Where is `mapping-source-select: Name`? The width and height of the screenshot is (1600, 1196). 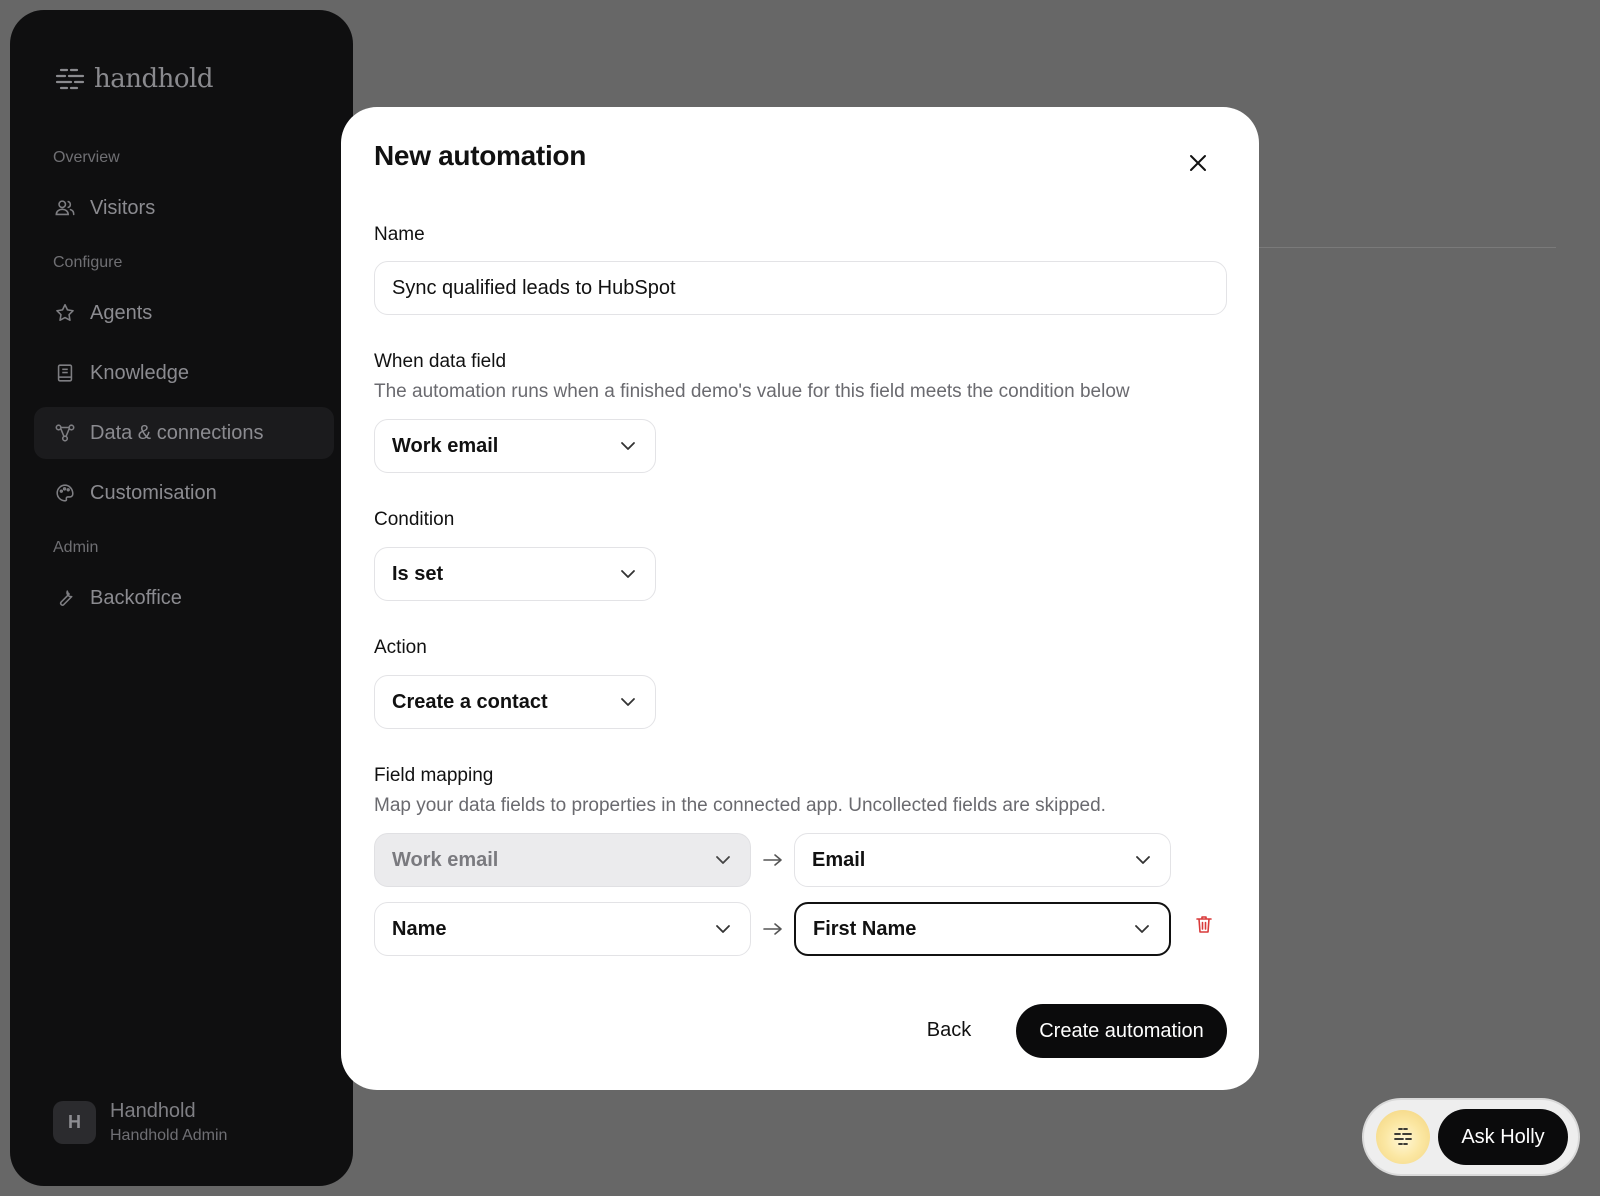 mapping-source-select: Name is located at coordinates (562, 929).